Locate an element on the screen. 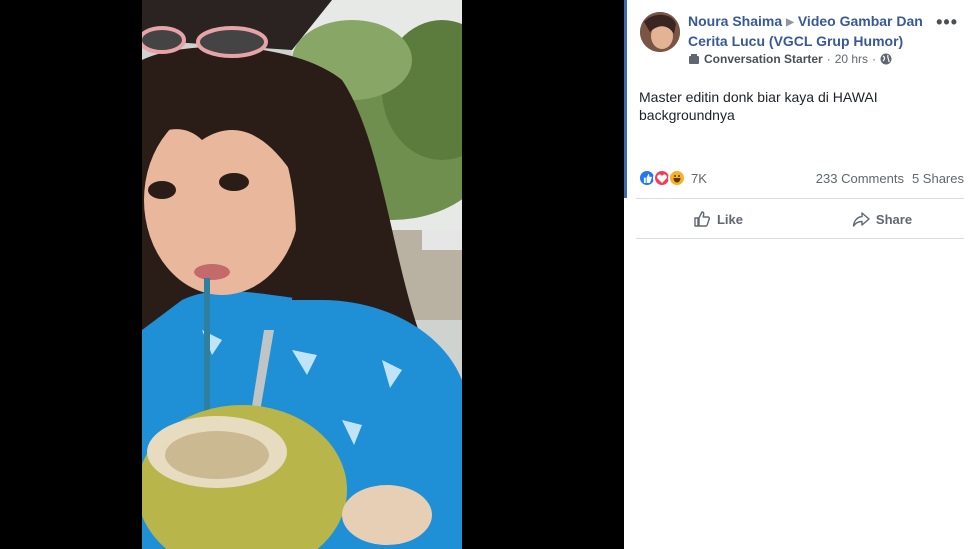  reactions-summary: 7K is located at coordinates (672, 178).